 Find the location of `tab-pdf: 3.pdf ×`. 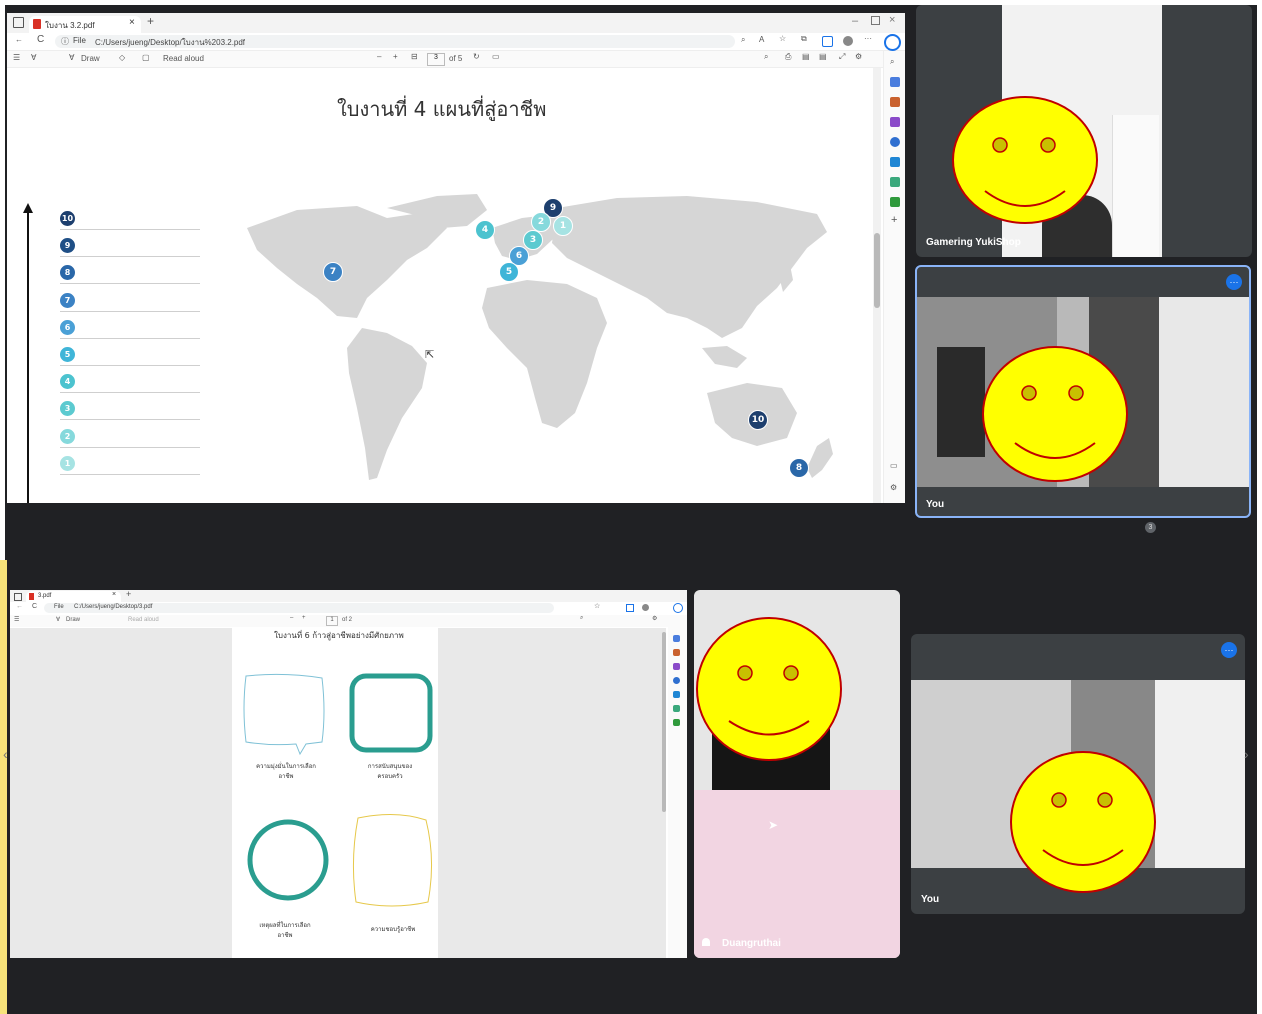

tab-pdf: 3.pdf × is located at coordinates (73, 596).